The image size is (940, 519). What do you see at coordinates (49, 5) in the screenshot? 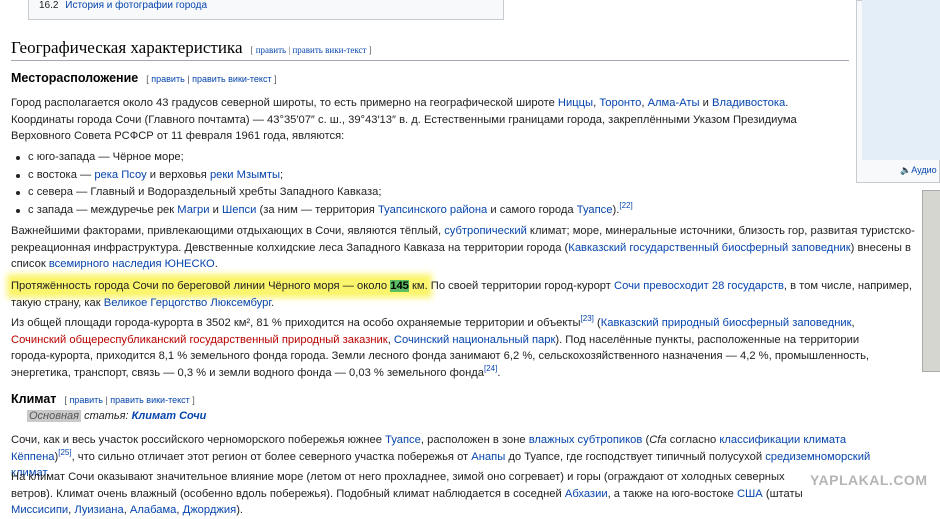
I see `toc-number: 16.2` at bounding box center [49, 5].